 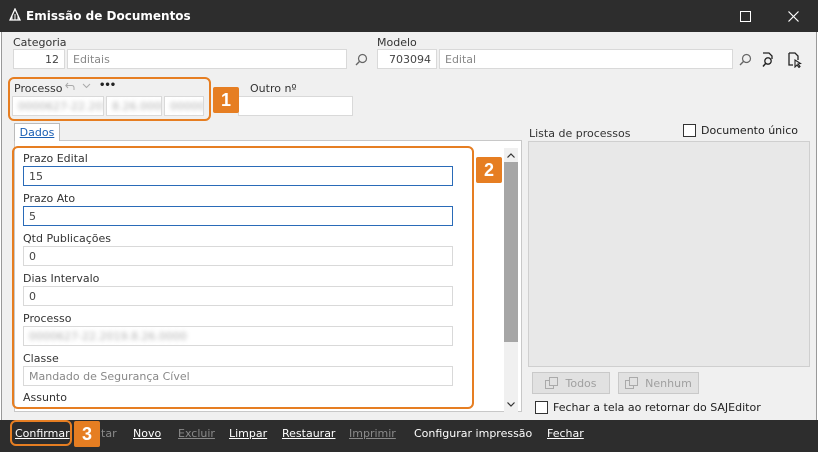 I want to click on documento-unico-box, so click(x=689, y=130).